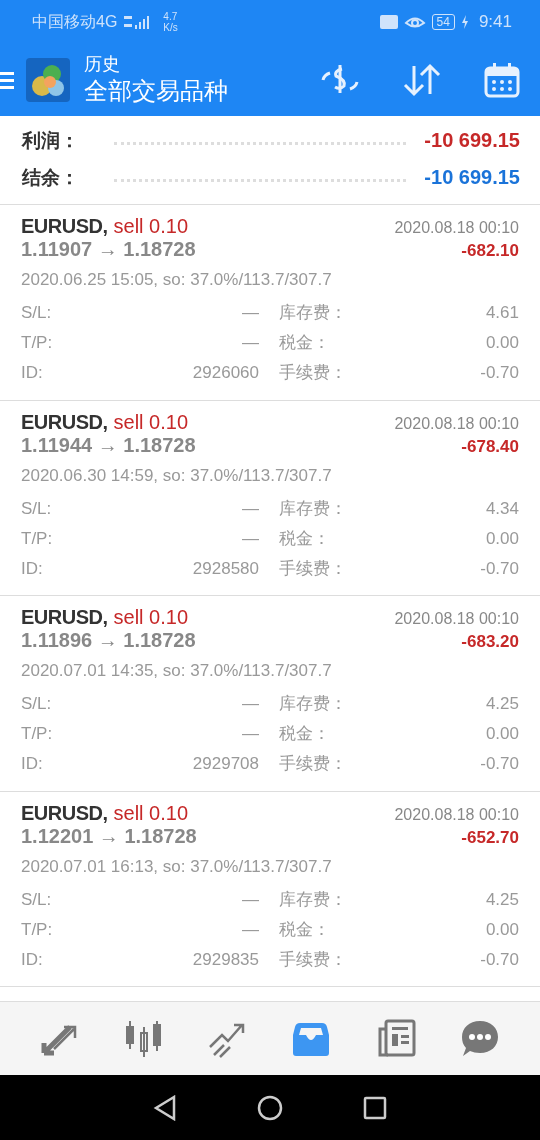 This screenshot has height=1140, width=540. What do you see at coordinates (490, 446) in the screenshot?
I see `trade-profit: -678.40` at bounding box center [490, 446].